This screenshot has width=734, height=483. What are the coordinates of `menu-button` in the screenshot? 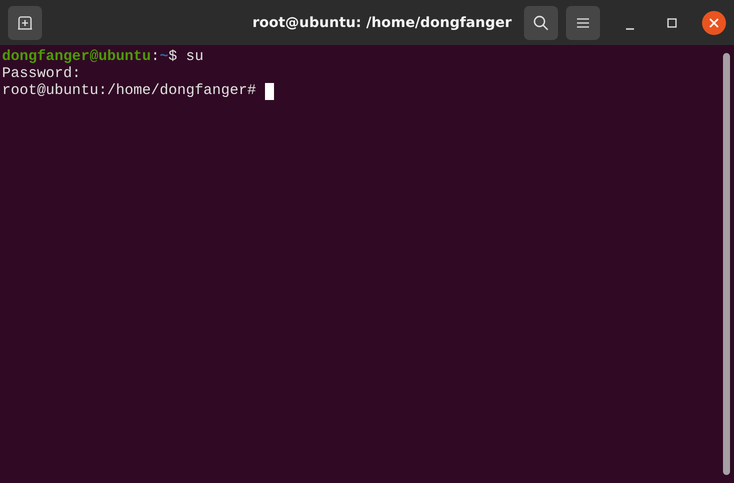 It's located at (583, 23).